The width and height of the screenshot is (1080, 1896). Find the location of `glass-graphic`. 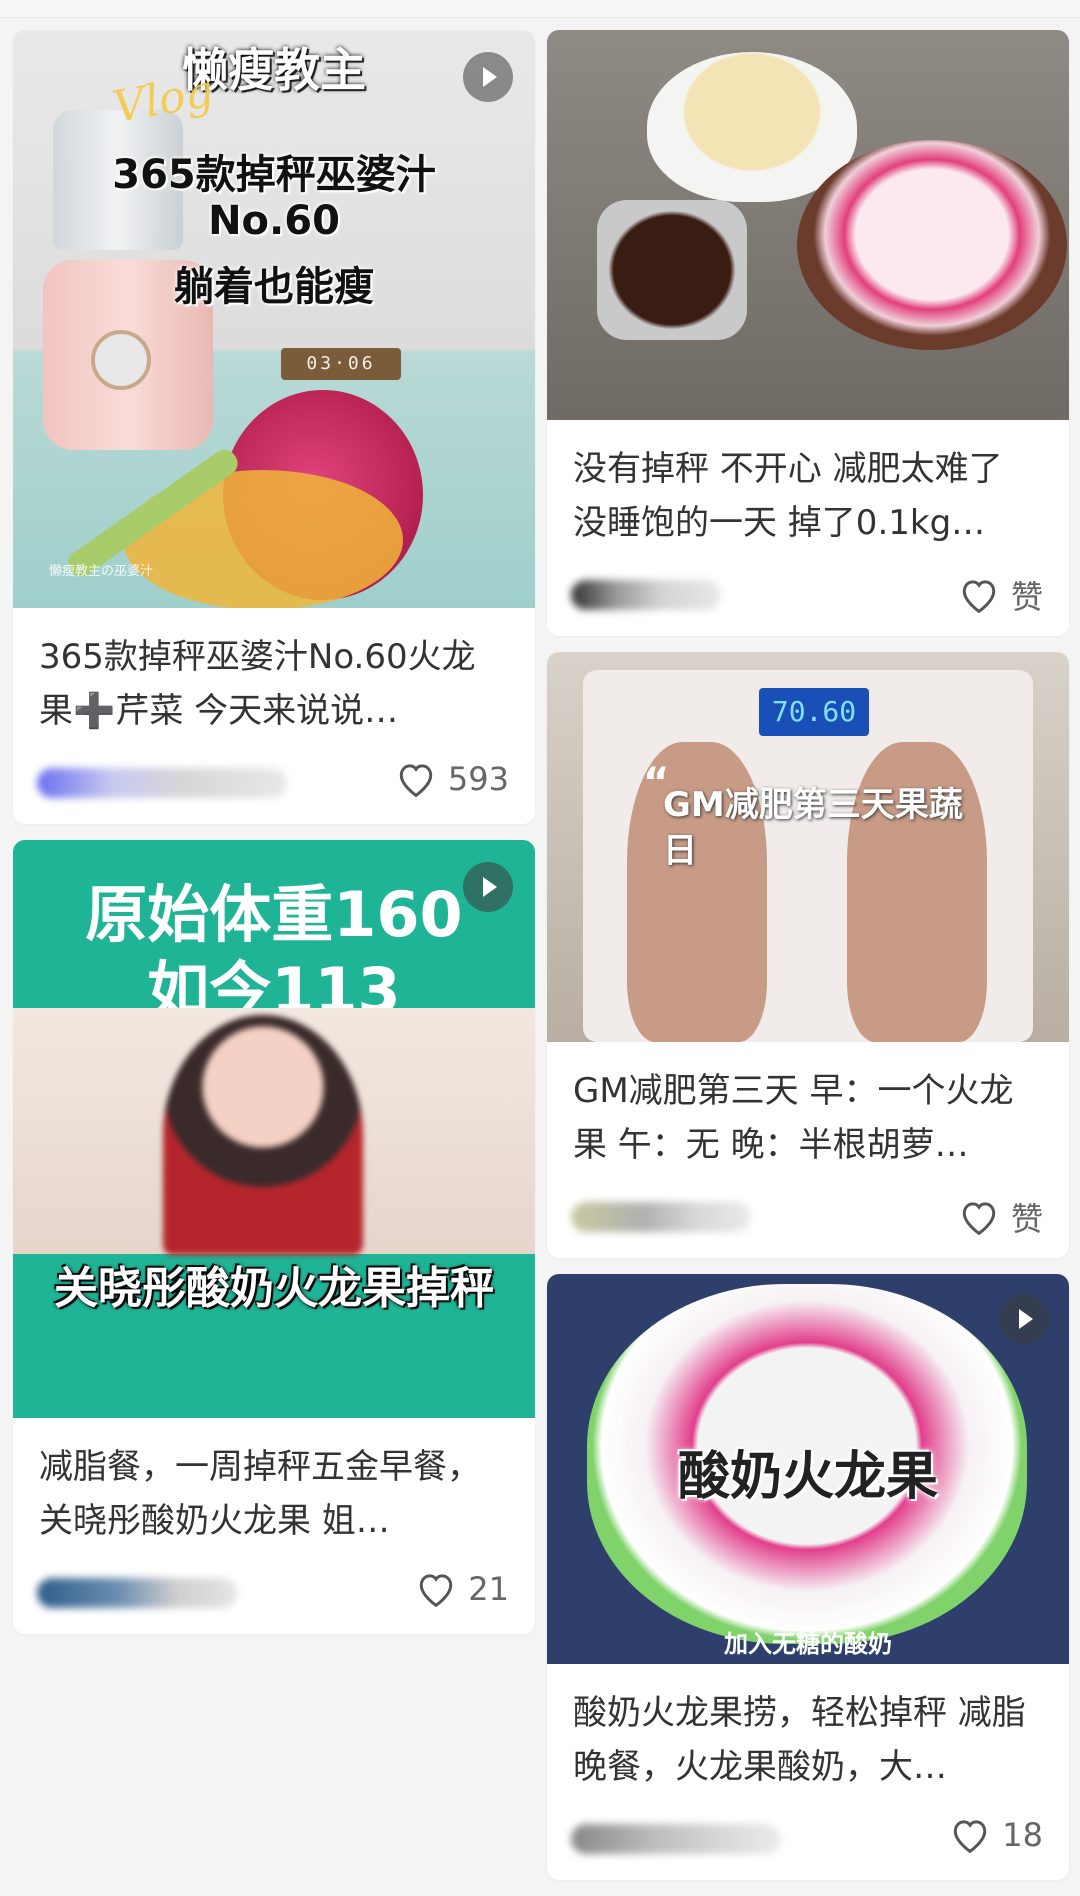

glass-graphic is located at coordinates (672, 270).